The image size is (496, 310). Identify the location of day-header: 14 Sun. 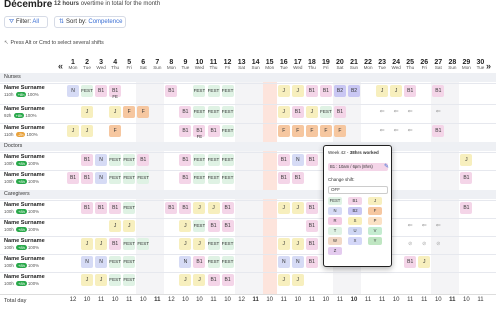
(256, 65).